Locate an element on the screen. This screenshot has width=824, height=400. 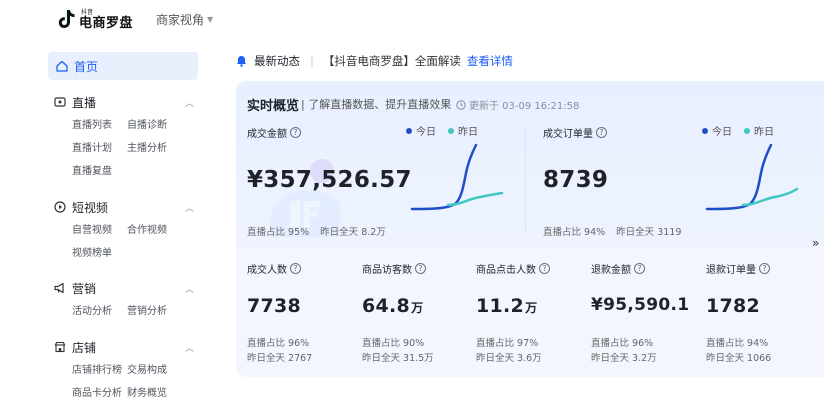
sidebar-item-live-plan: 直播计划 is located at coordinates (99, 149).